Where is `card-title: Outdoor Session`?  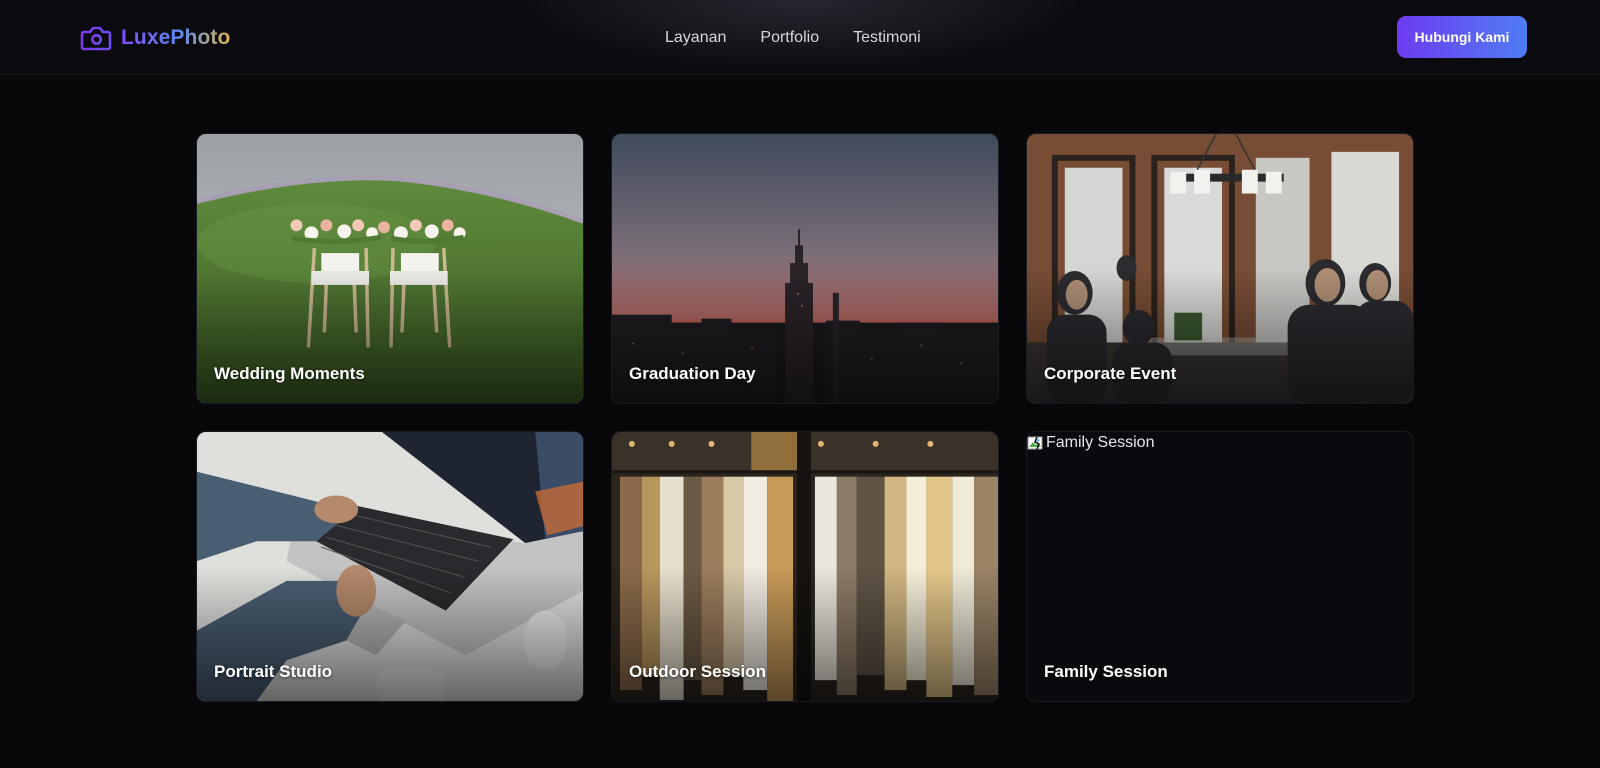
card-title: Outdoor Session is located at coordinates (697, 671).